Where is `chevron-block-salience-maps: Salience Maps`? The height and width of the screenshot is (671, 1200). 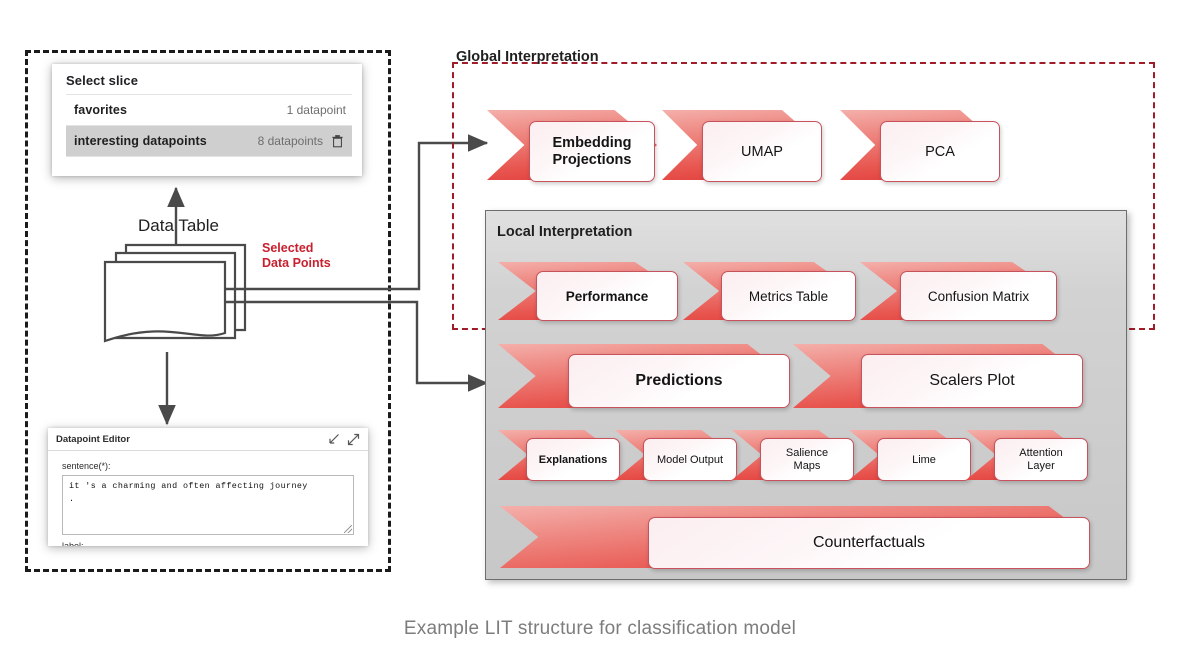 chevron-block-salience-maps: Salience Maps is located at coordinates (793, 455).